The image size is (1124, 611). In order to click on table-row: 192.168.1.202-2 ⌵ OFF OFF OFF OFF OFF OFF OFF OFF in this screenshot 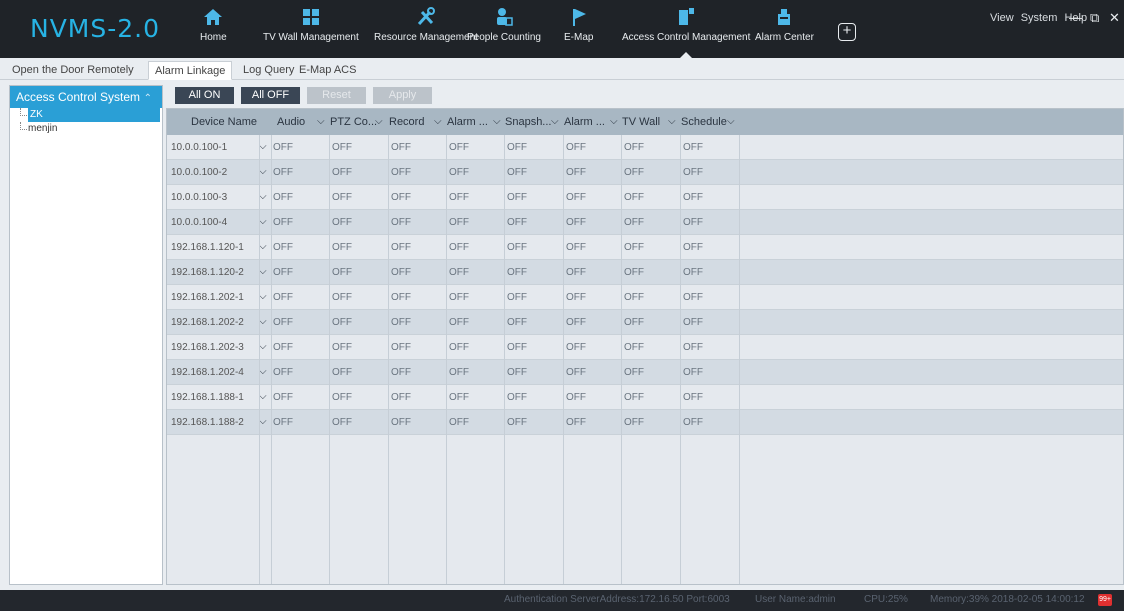, I will do `click(645, 322)`.